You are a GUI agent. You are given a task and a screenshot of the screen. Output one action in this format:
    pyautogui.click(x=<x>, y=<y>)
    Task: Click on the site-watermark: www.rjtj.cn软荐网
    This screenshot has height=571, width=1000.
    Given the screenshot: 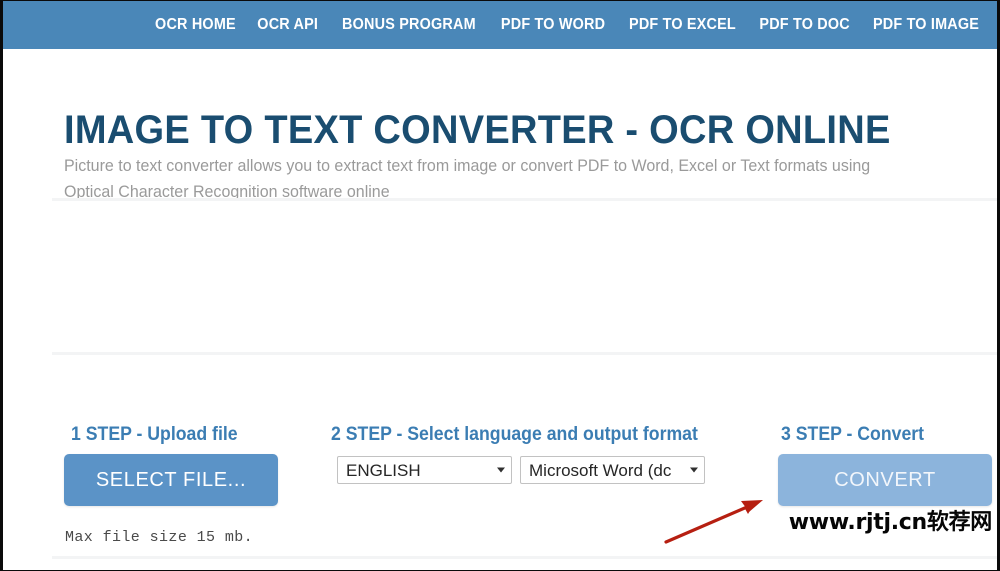 What is the action you would take?
    pyautogui.click(x=890, y=522)
    